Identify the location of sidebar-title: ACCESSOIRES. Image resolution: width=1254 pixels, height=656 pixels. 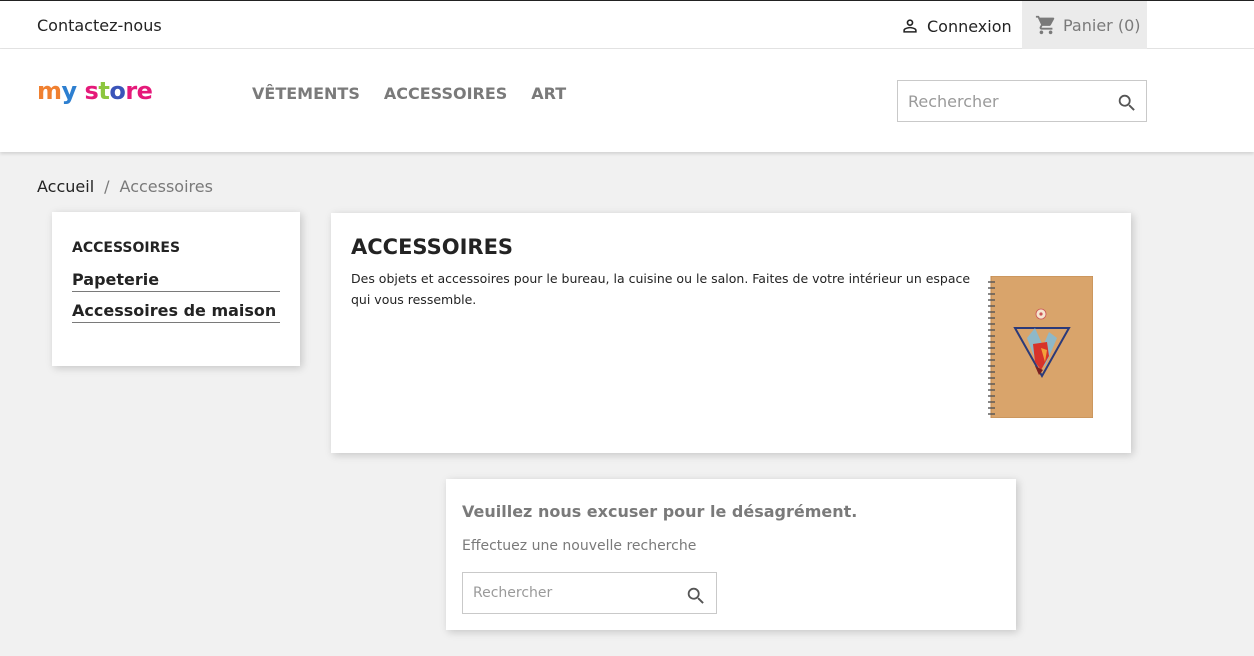
(176, 248).